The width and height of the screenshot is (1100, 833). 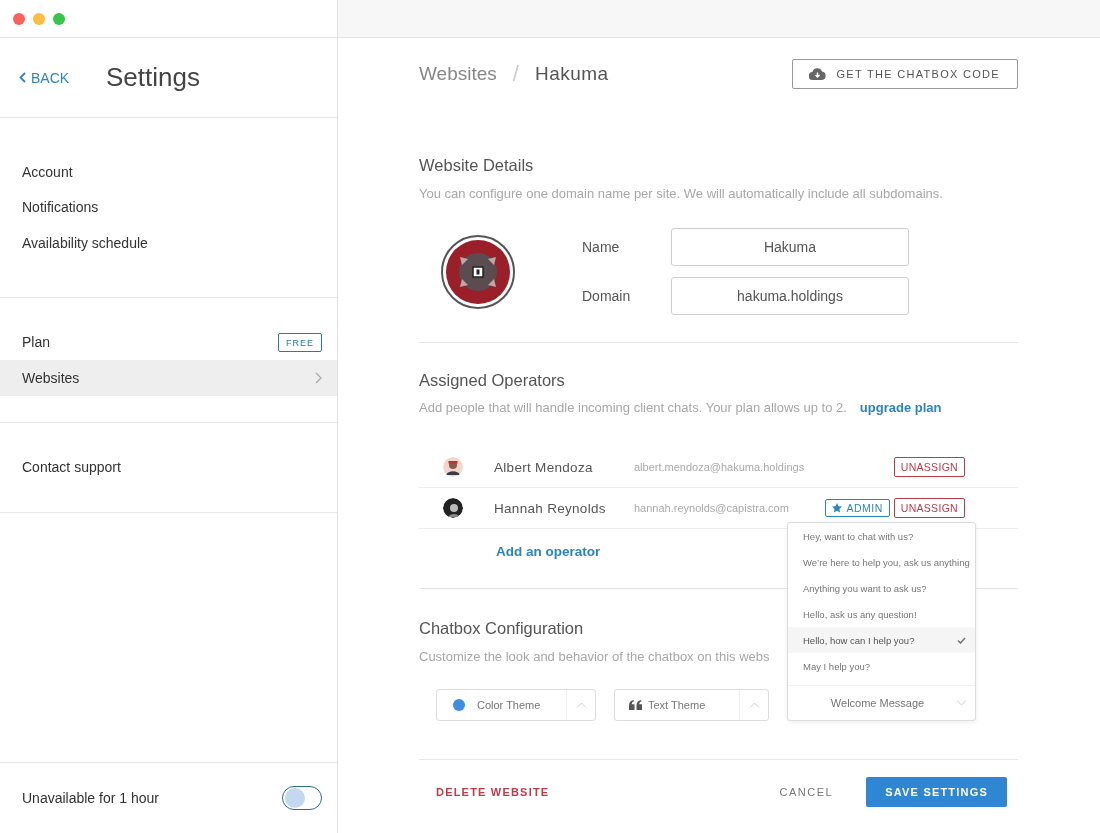 I want to click on breadcrumb-link: Websites, so click(x=458, y=74).